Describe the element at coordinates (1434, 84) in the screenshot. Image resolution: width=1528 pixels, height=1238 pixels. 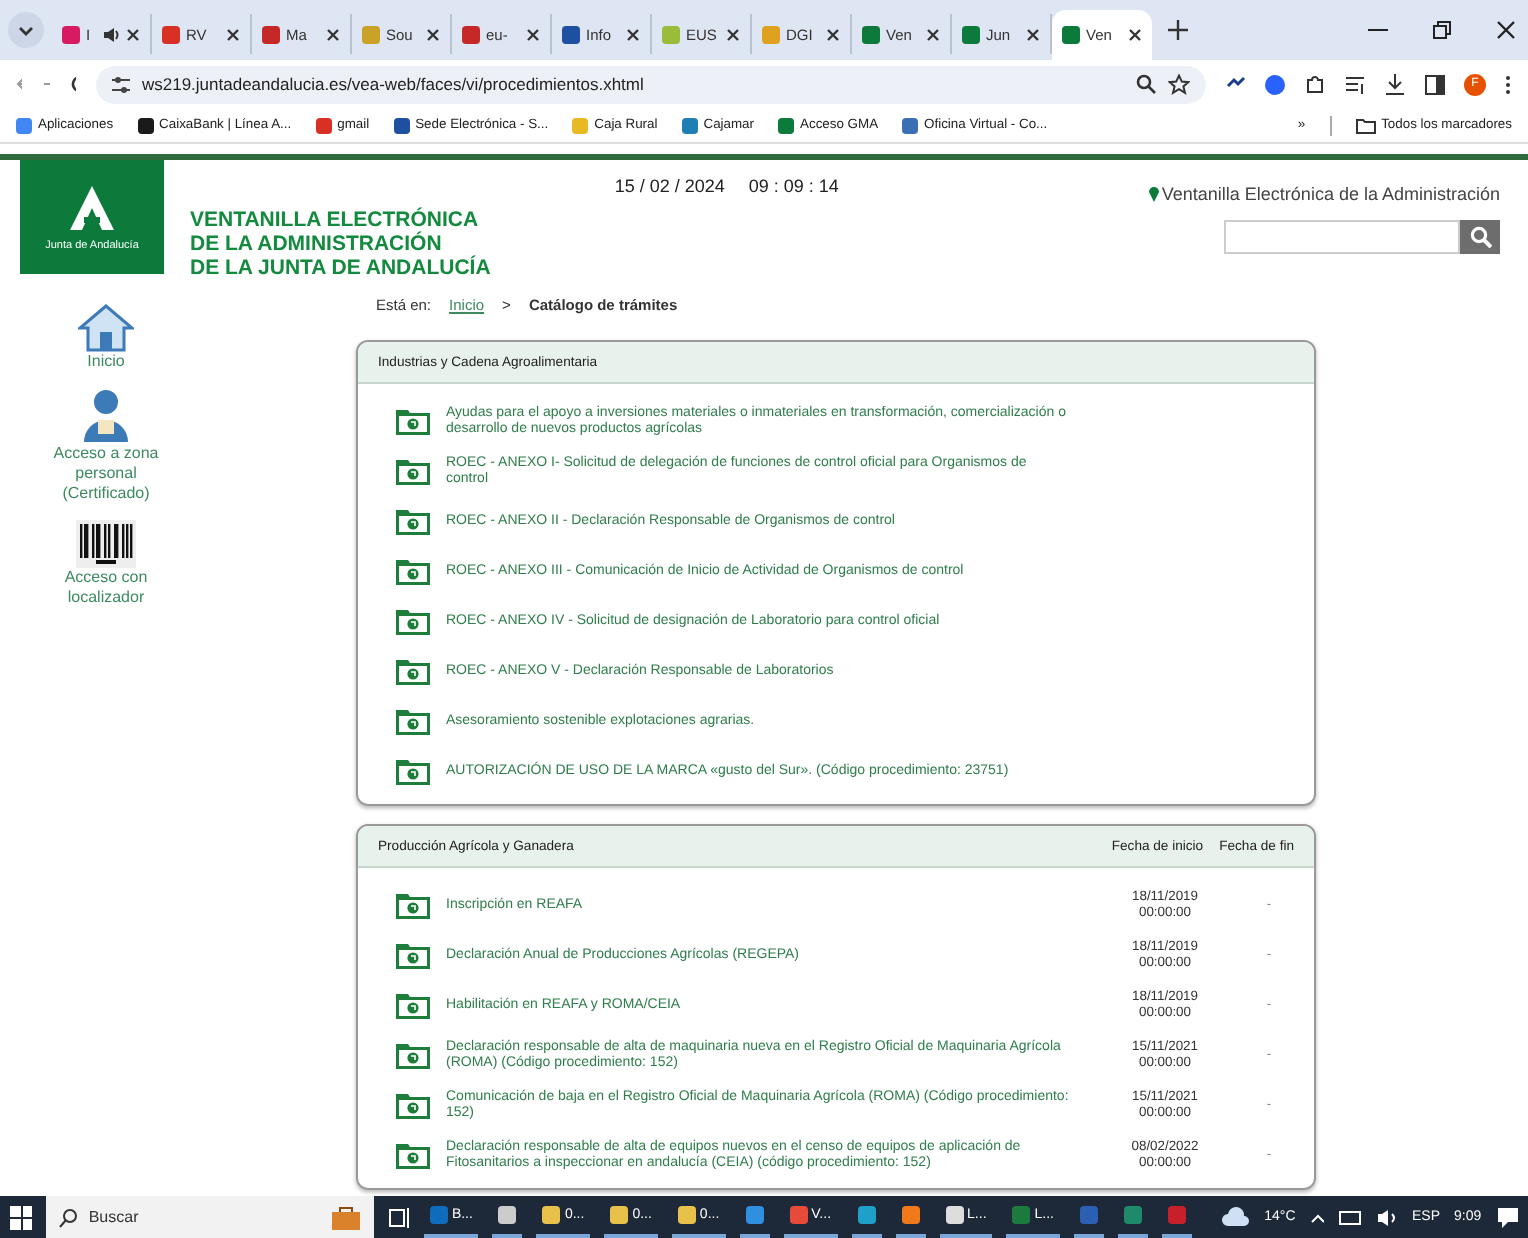
I see `side-panel-icon` at that location.